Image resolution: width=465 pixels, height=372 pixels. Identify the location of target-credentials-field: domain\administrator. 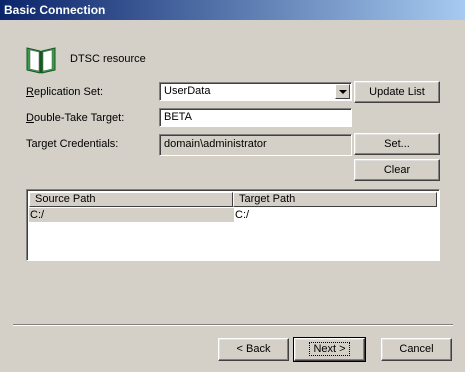
(255, 145).